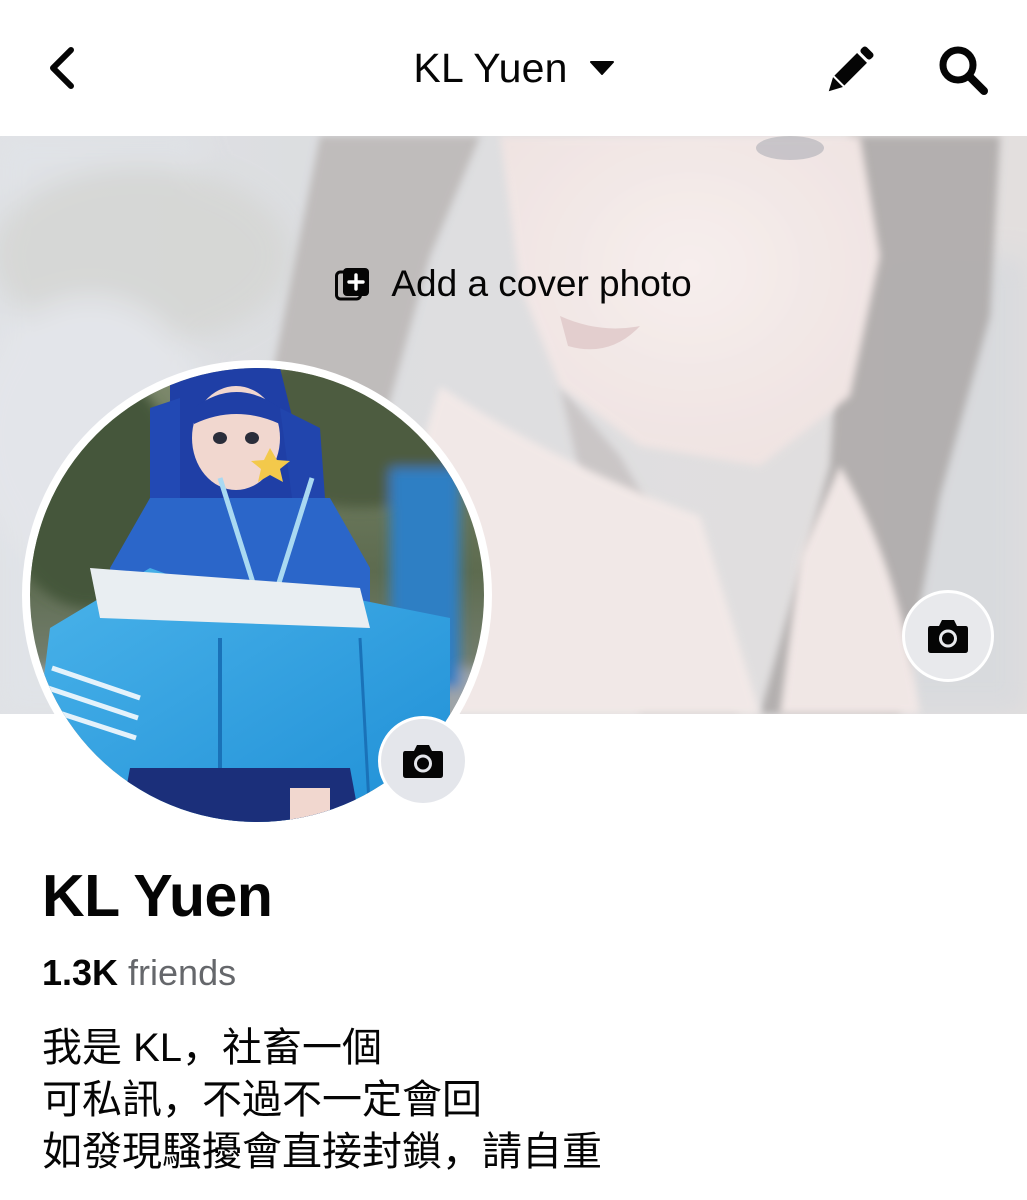 The image size is (1027, 1200). Describe the element at coordinates (601, 68) in the screenshot. I see `caret-down-icon` at that location.